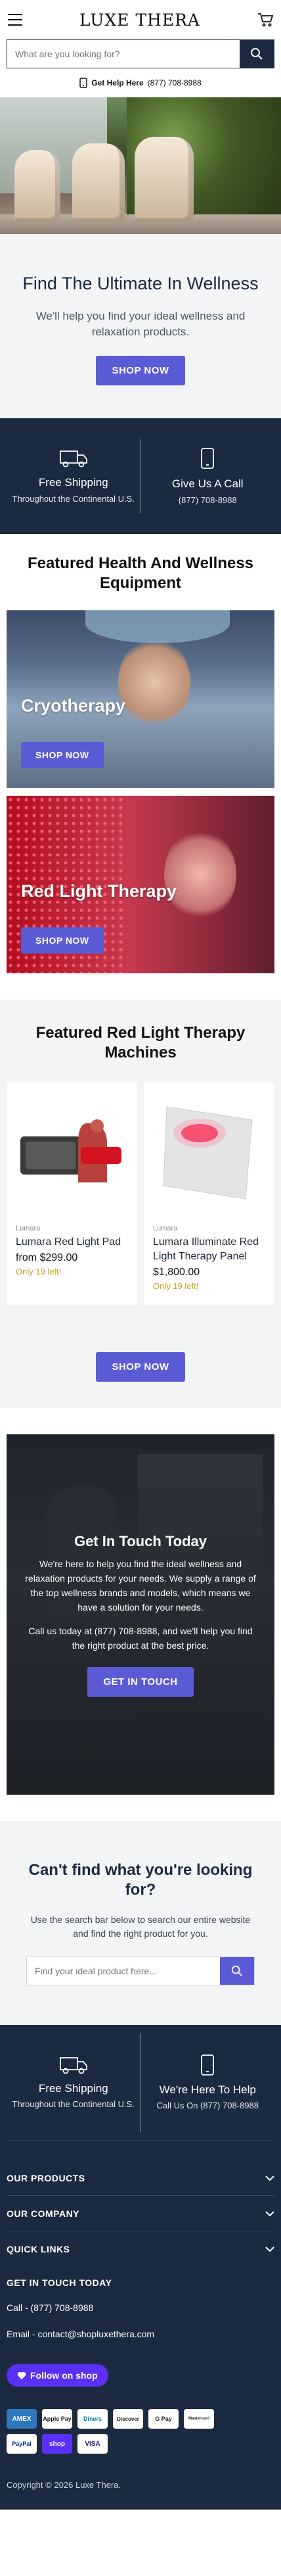 This screenshot has width=281, height=2576. What do you see at coordinates (163, 2419) in the screenshot?
I see `google-pay-icon: G Pay` at bounding box center [163, 2419].